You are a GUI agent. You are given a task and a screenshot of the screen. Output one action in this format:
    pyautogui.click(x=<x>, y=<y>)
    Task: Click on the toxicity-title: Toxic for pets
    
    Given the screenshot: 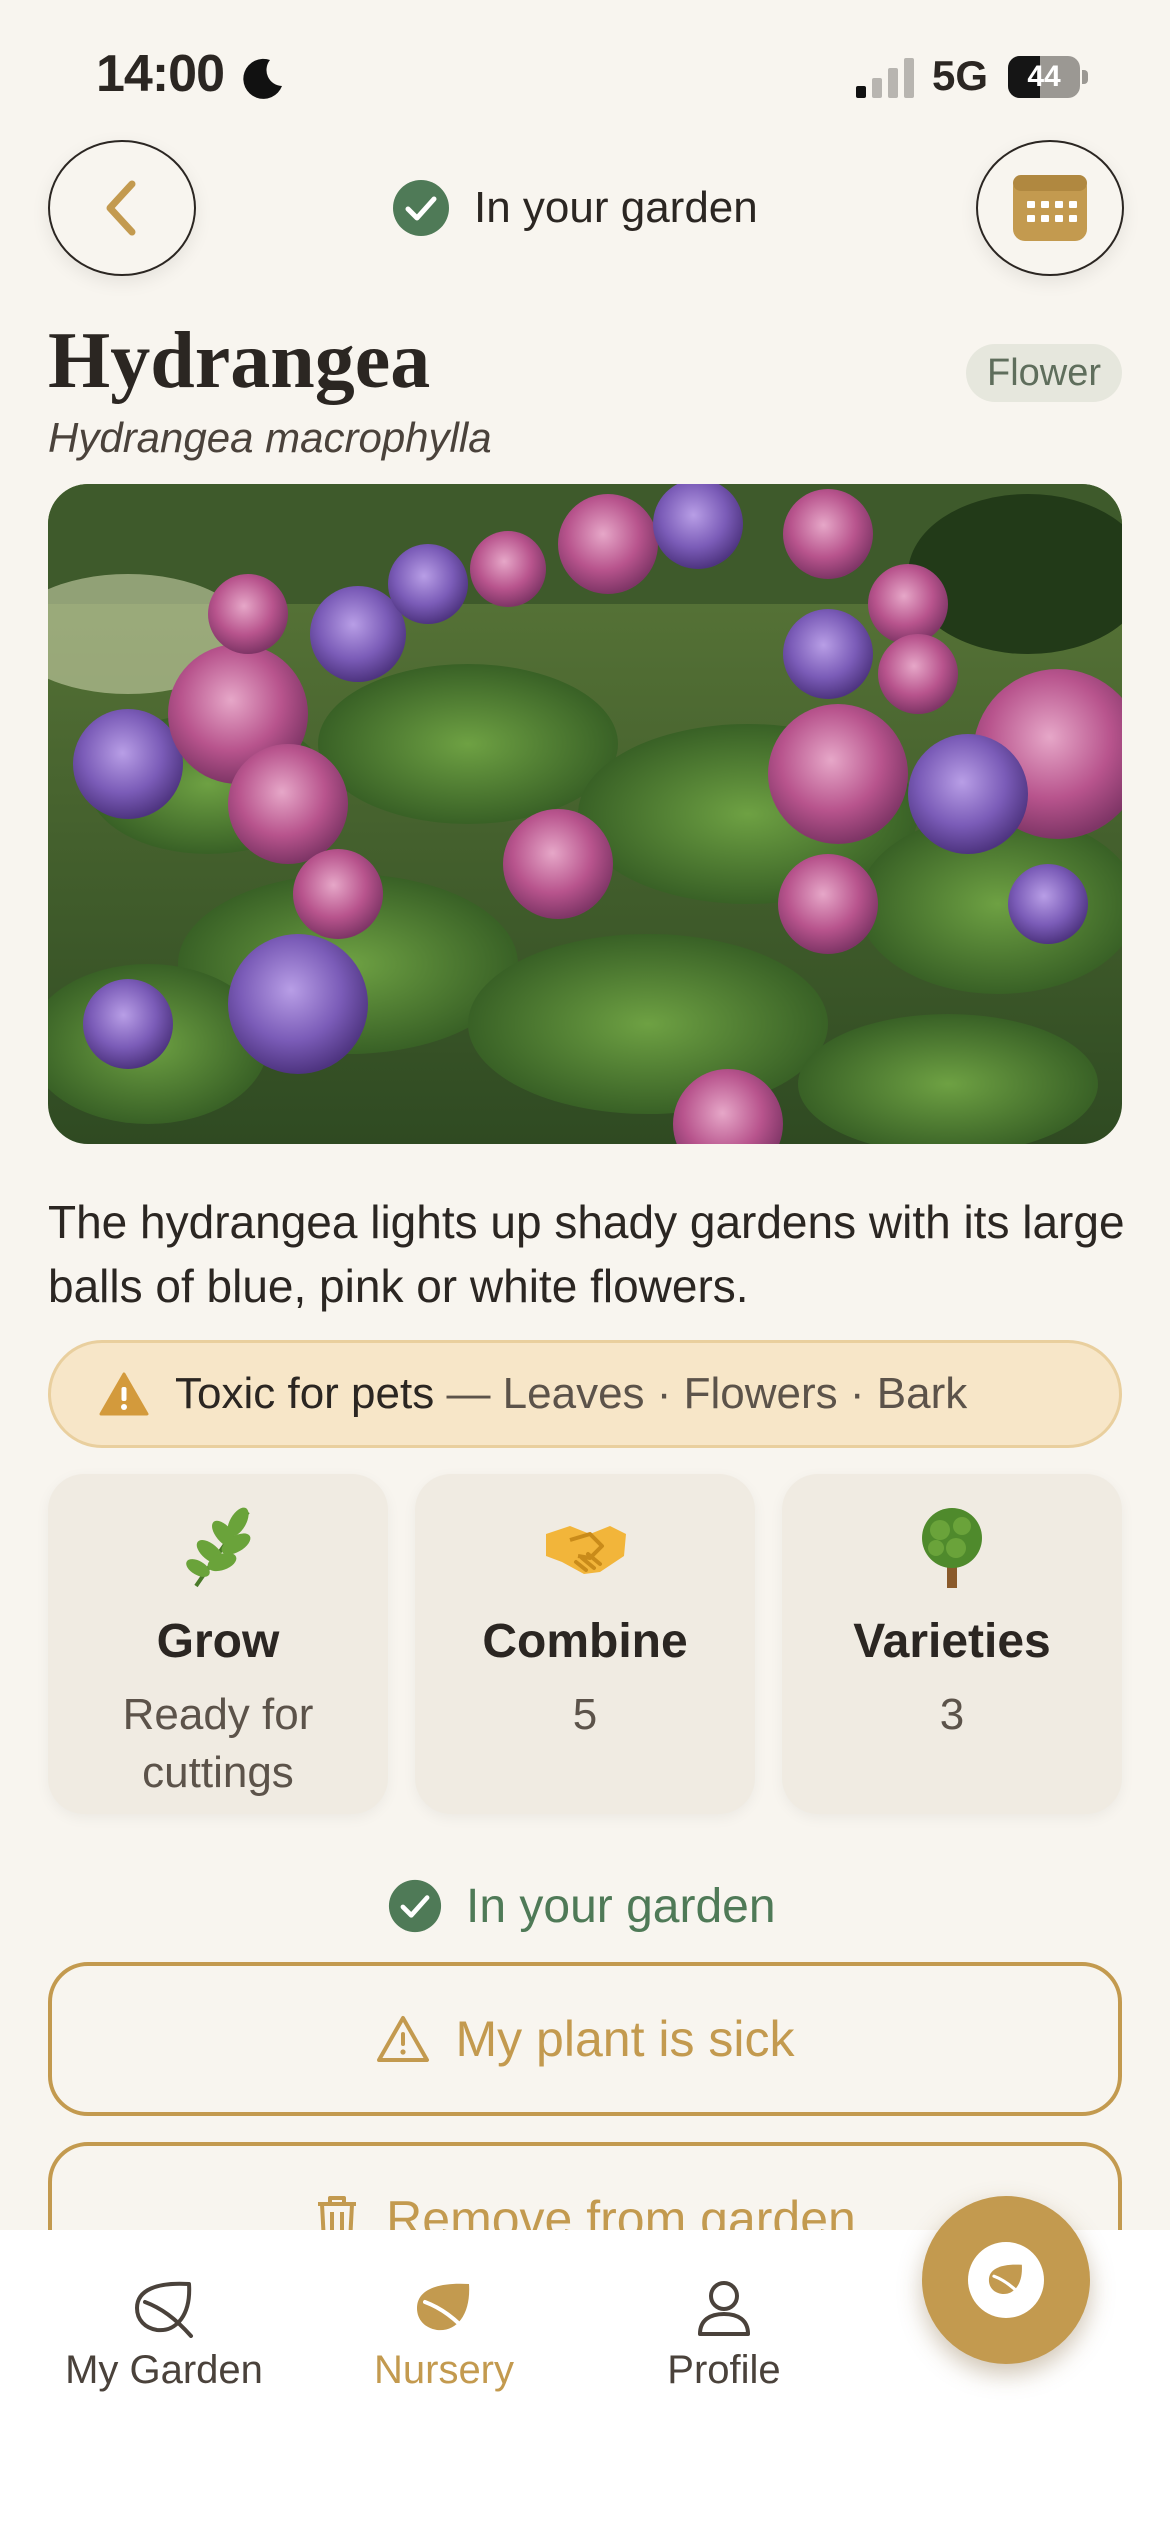 What is the action you would take?
    pyautogui.click(x=305, y=1393)
    